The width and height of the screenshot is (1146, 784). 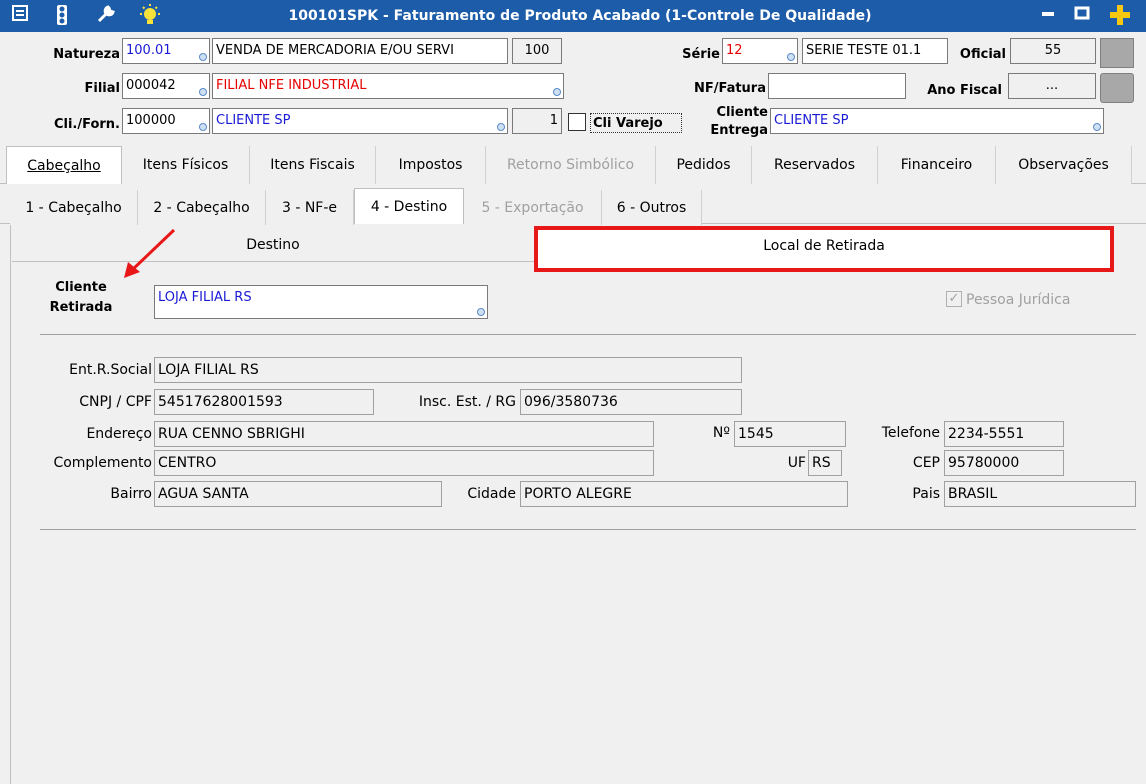 What do you see at coordinates (86, 54) in the screenshot?
I see `natureza-label: Natureza` at bounding box center [86, 54].